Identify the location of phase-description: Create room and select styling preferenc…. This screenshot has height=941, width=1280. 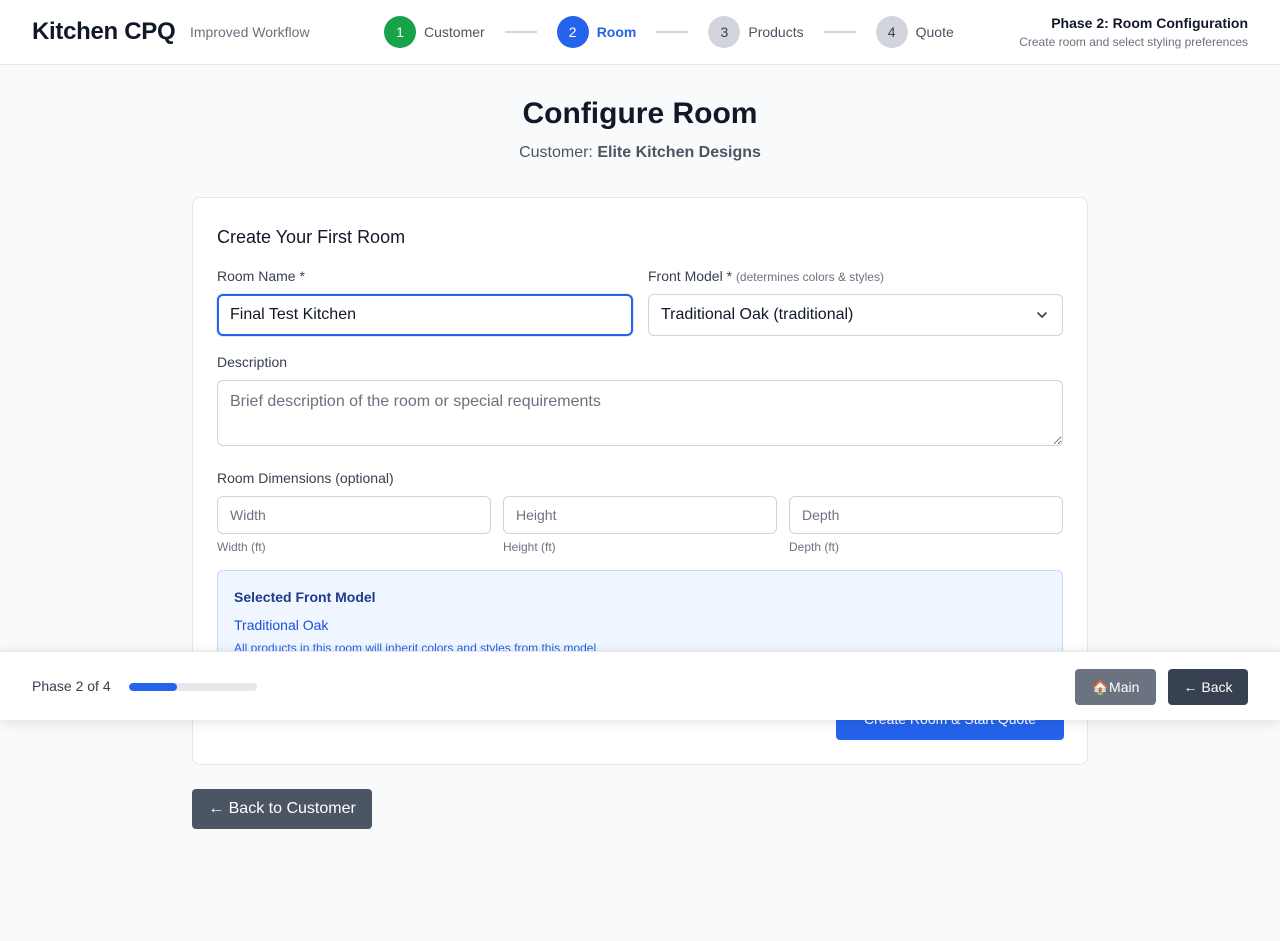
(1133, 42).